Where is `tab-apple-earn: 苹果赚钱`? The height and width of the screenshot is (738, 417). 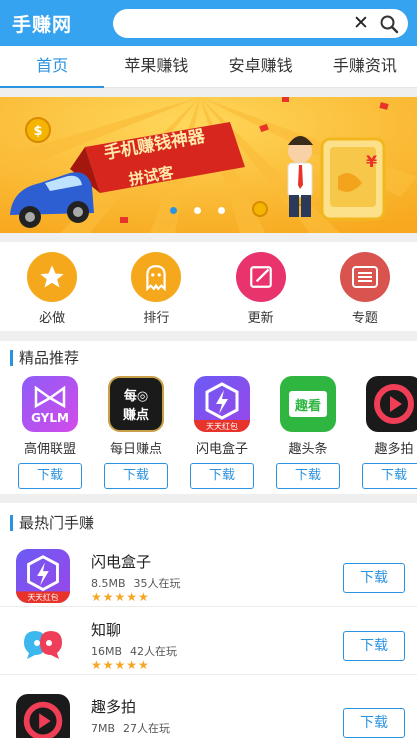
tab-apple-earn: 苹果赚钱 is located at coordinates (156, 66).